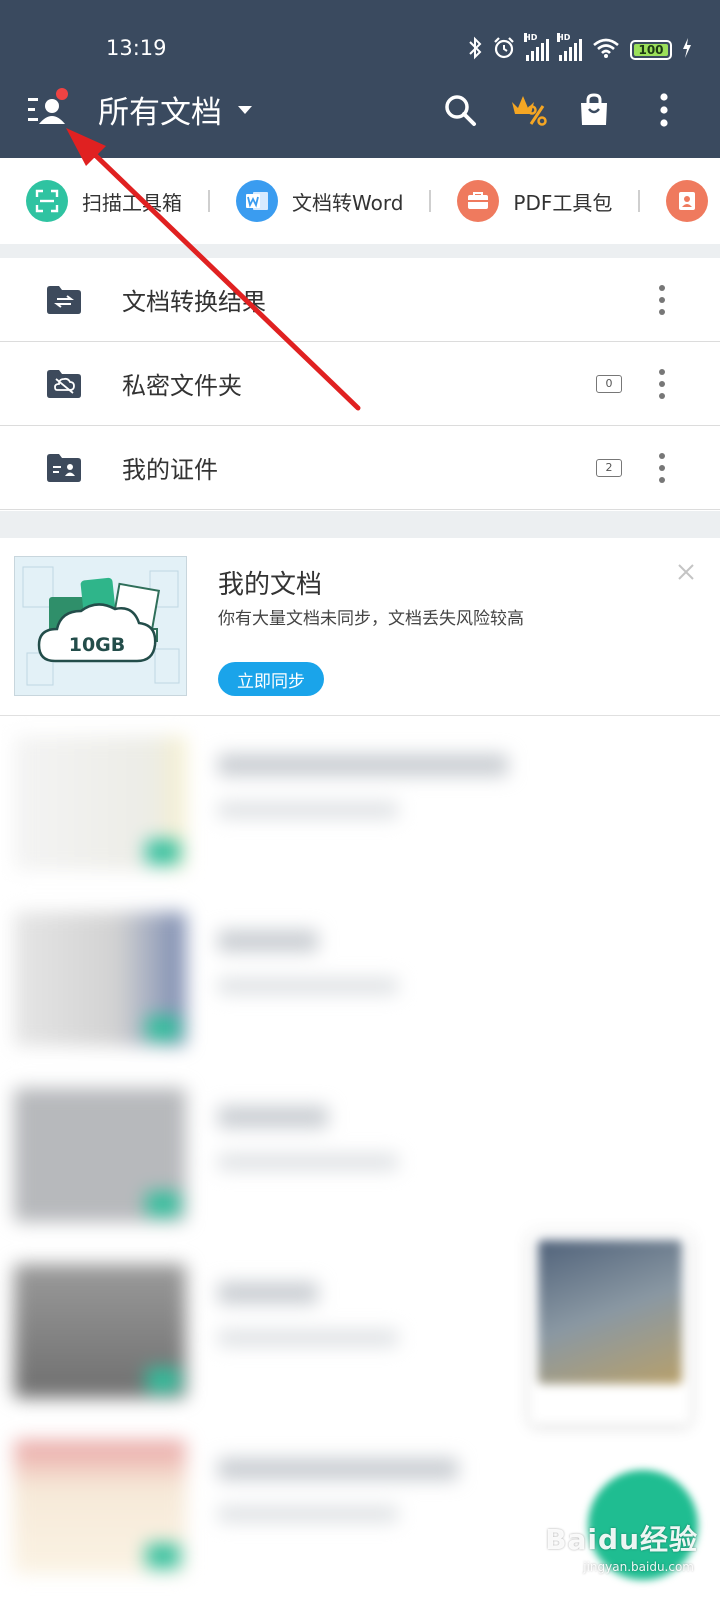 This screenshot has height=1600, width=720. I want to click on floating-preview, so click(610, 1328).